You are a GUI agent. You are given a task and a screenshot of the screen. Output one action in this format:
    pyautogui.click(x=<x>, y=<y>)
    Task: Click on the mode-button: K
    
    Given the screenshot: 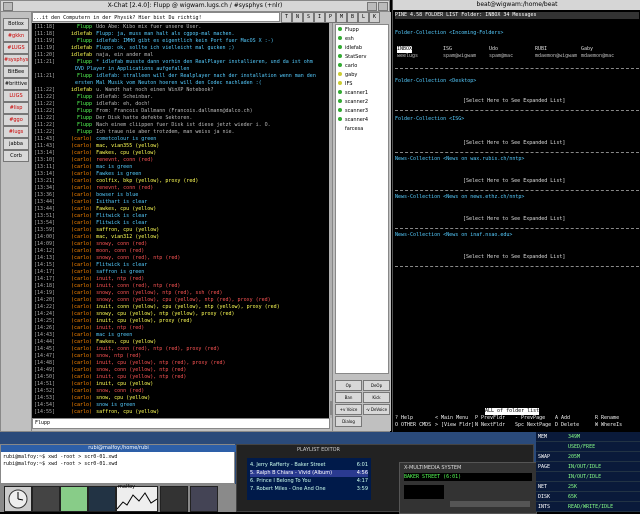 What is the action you would take?
    pyautogui.click(x=374, y=17)
    